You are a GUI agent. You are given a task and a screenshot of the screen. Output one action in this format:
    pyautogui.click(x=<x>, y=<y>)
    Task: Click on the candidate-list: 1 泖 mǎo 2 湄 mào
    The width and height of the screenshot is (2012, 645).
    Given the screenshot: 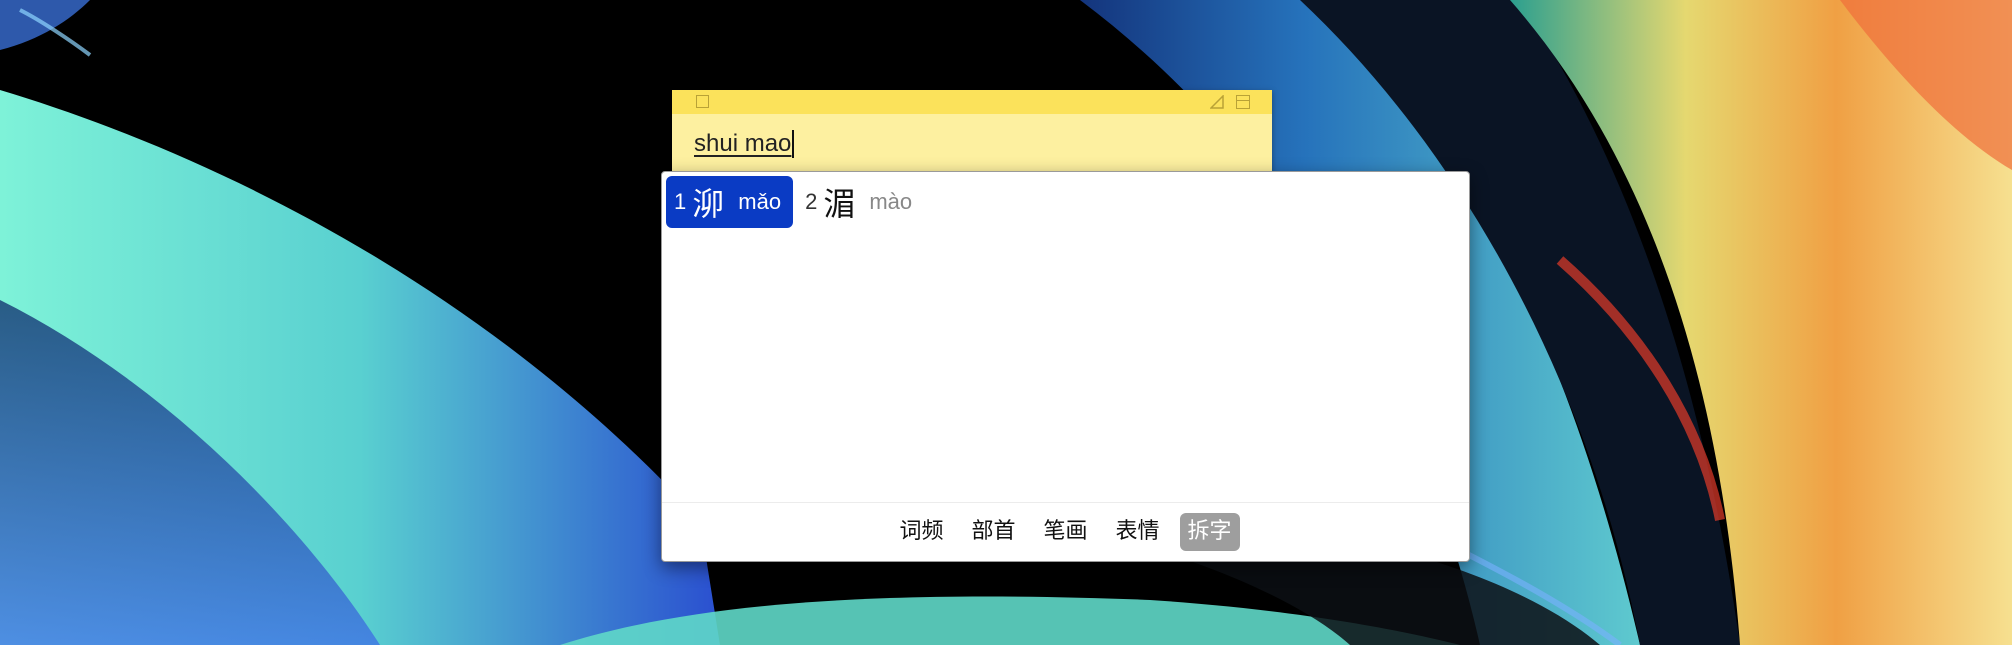 What is the action you would take?
    pyautogui.click(x=797, y=202)
    